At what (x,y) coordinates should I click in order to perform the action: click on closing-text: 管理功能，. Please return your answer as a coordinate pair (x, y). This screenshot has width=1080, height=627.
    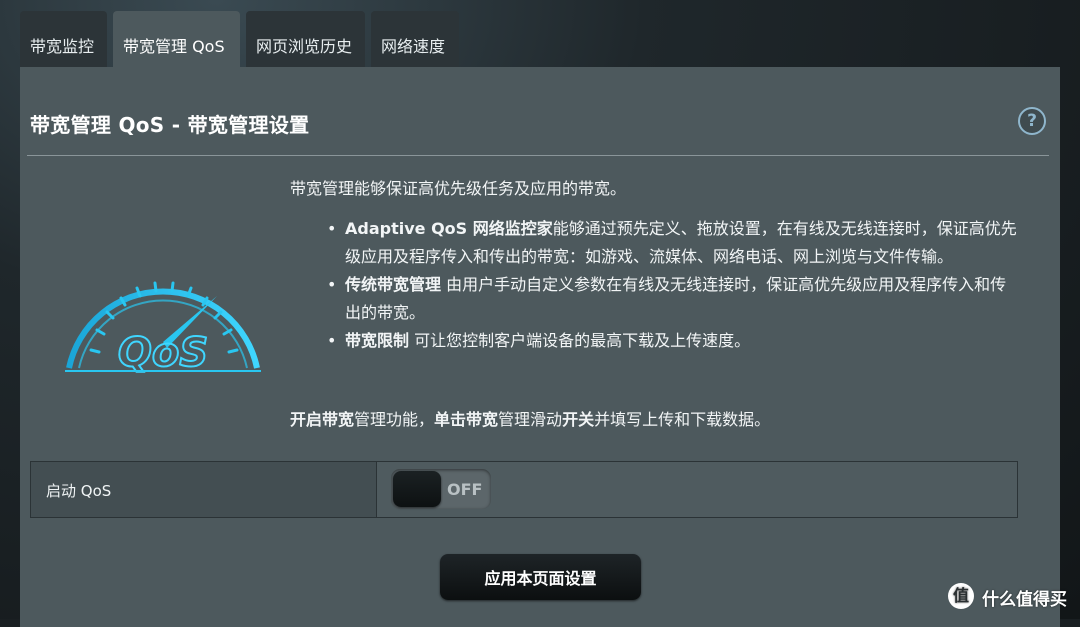
    Looking at the image, I should click on (394, 419).